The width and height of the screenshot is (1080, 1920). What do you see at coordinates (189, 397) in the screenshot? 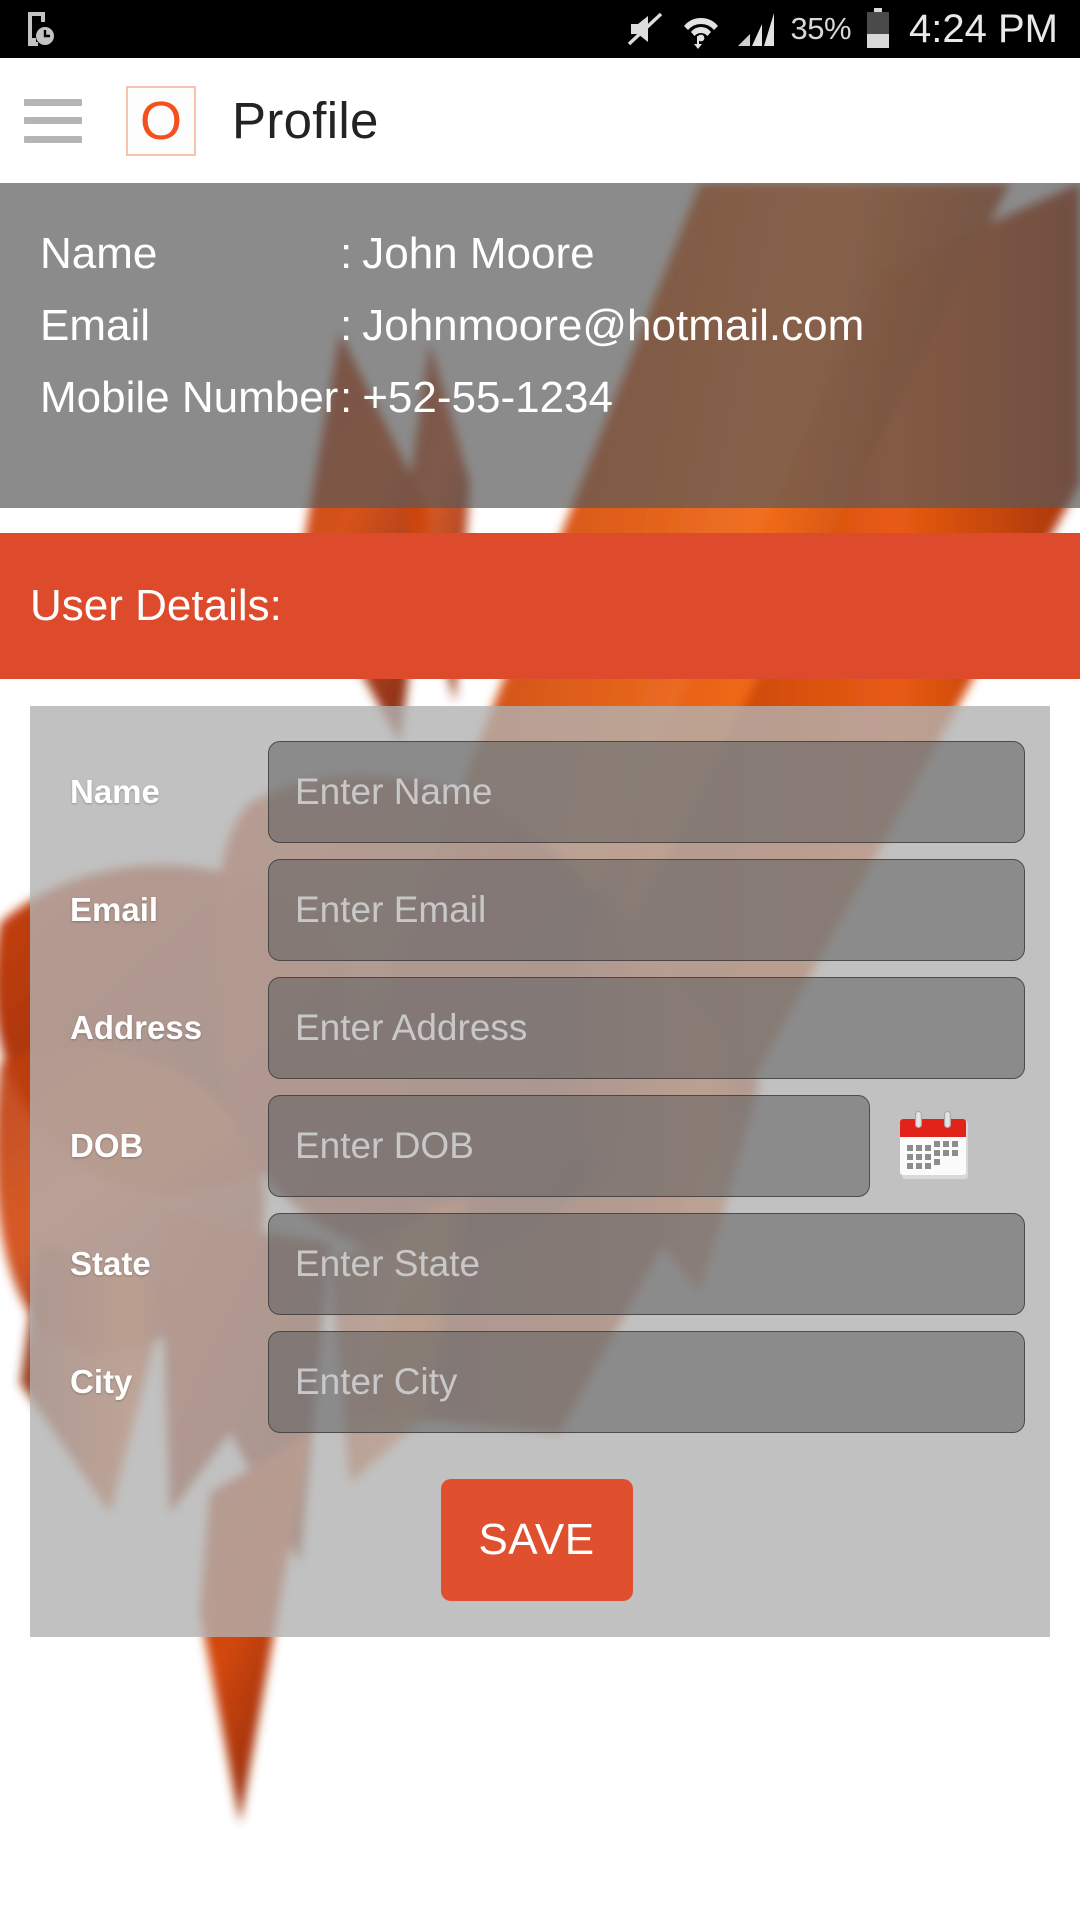
I see `profile-label-mobile: Mobile Number` at bounding box center [189, 397].